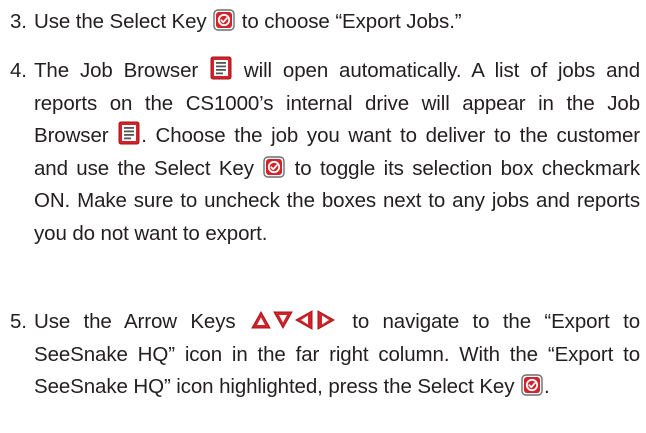 The image size is (646, 433). I want to click on text-run: The Job Browser, so click(122, 70).